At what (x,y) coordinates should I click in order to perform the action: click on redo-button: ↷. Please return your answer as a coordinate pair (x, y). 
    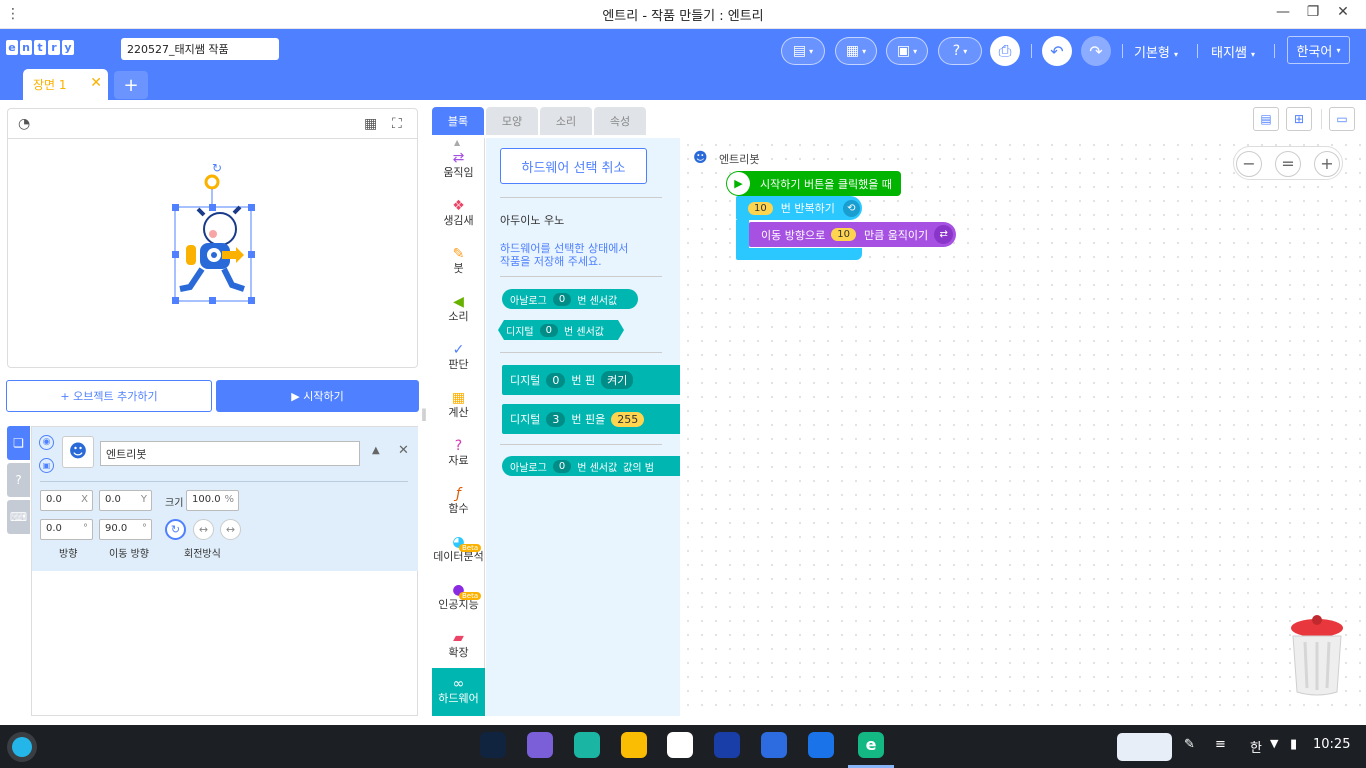
    Looking at the image, I should click on (1096, 51).